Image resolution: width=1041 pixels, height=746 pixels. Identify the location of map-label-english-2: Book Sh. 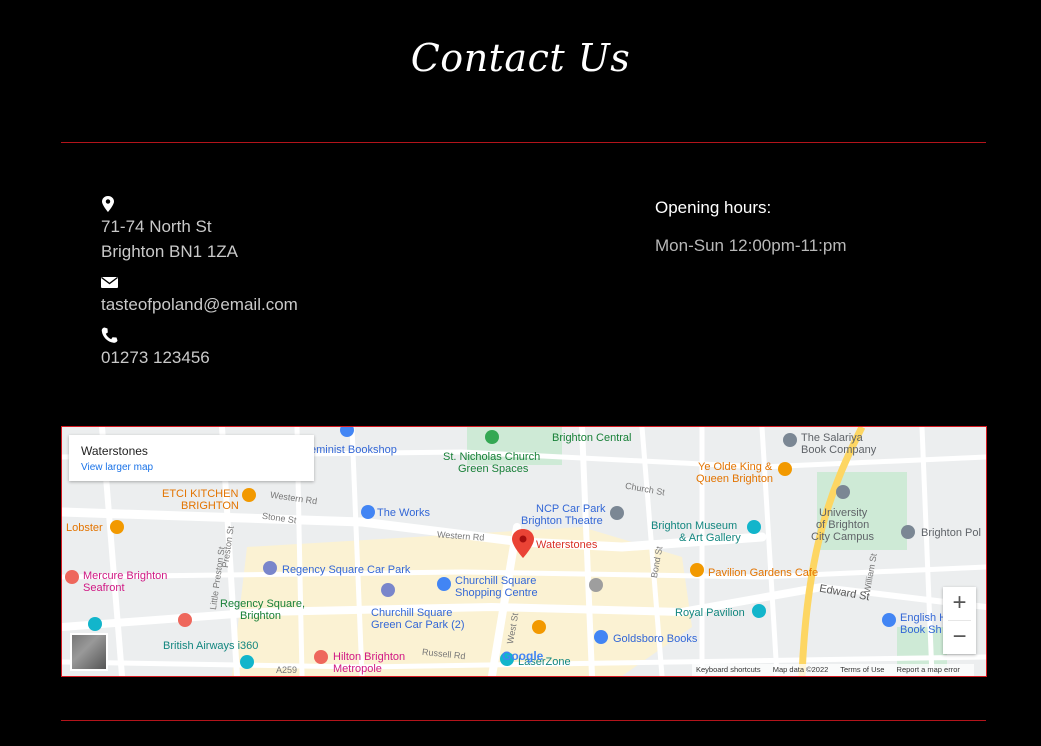
(921, 630).